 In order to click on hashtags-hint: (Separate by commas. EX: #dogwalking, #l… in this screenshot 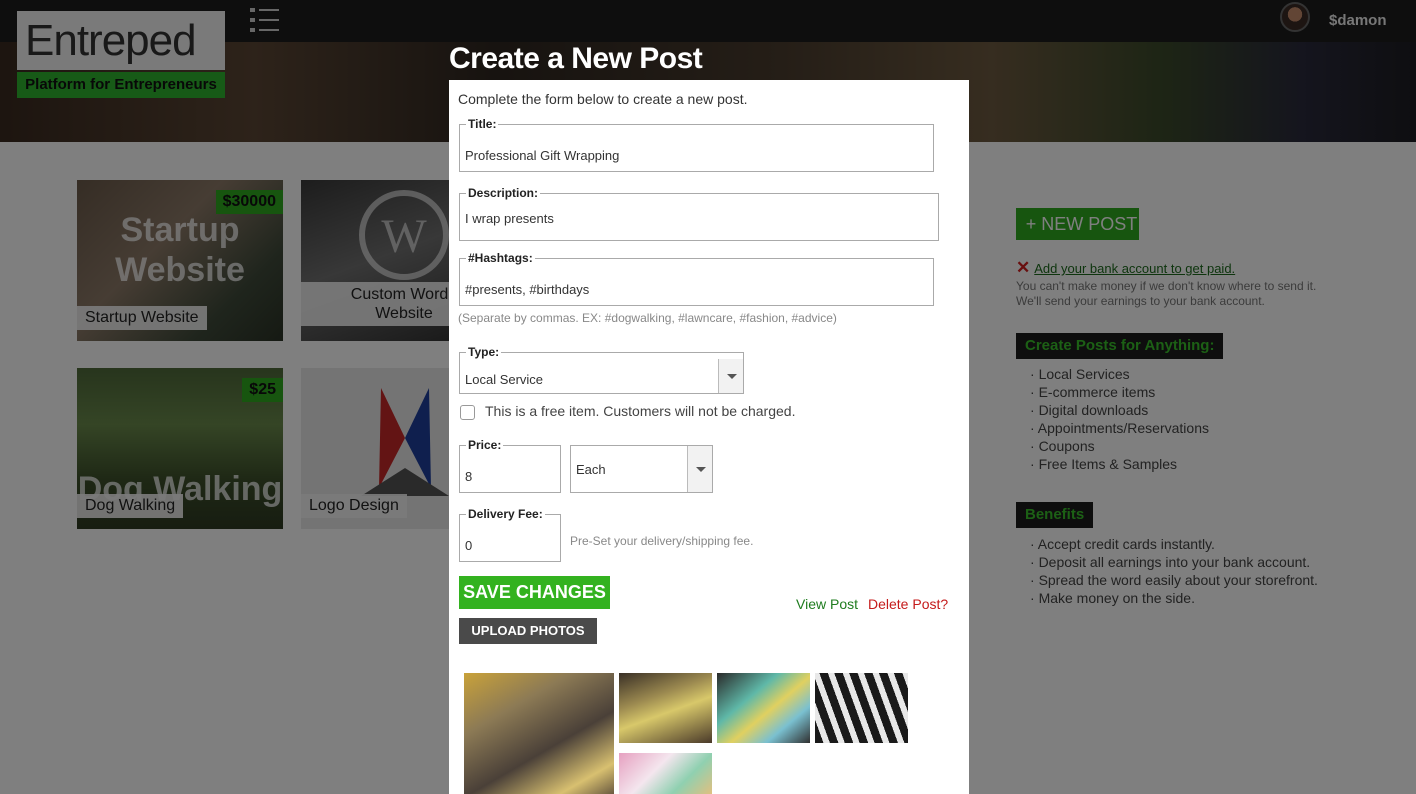, I will do `click(647, 318)`.